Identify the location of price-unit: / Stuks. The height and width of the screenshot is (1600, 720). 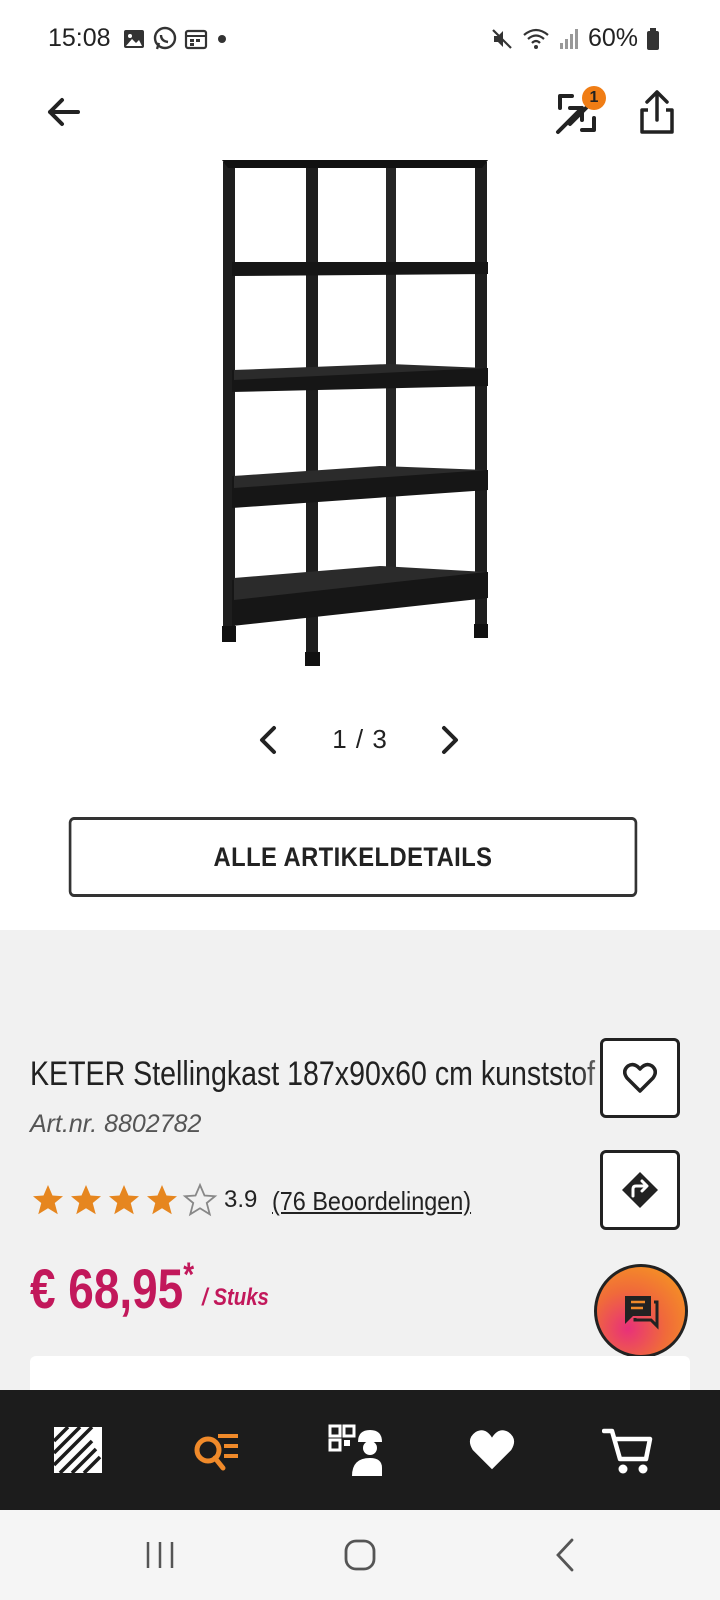
(235, 1297).